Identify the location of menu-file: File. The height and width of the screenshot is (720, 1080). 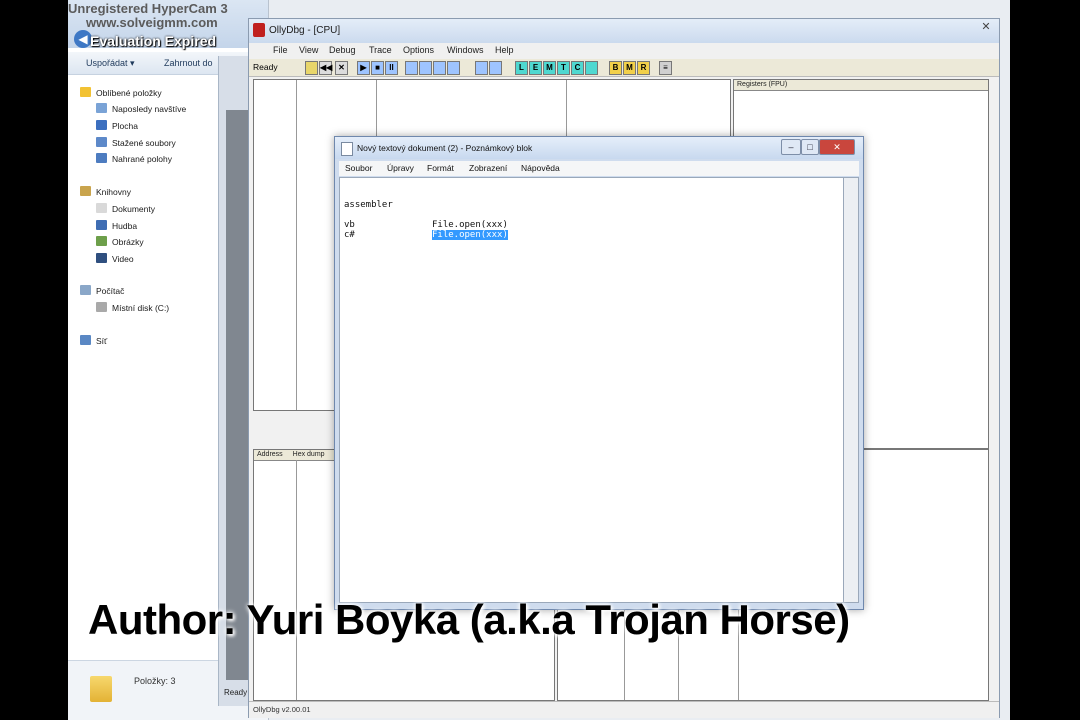
(280, 50).